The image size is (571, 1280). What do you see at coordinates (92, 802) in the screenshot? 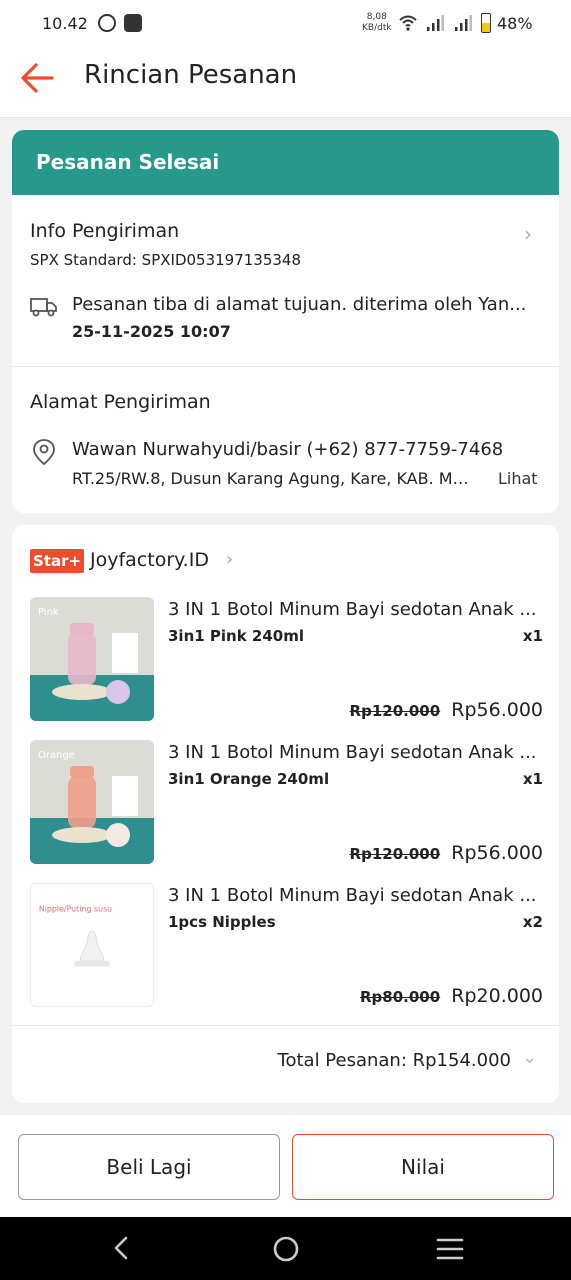
I see `product-image: Orange` at bounding box center [92, 802].